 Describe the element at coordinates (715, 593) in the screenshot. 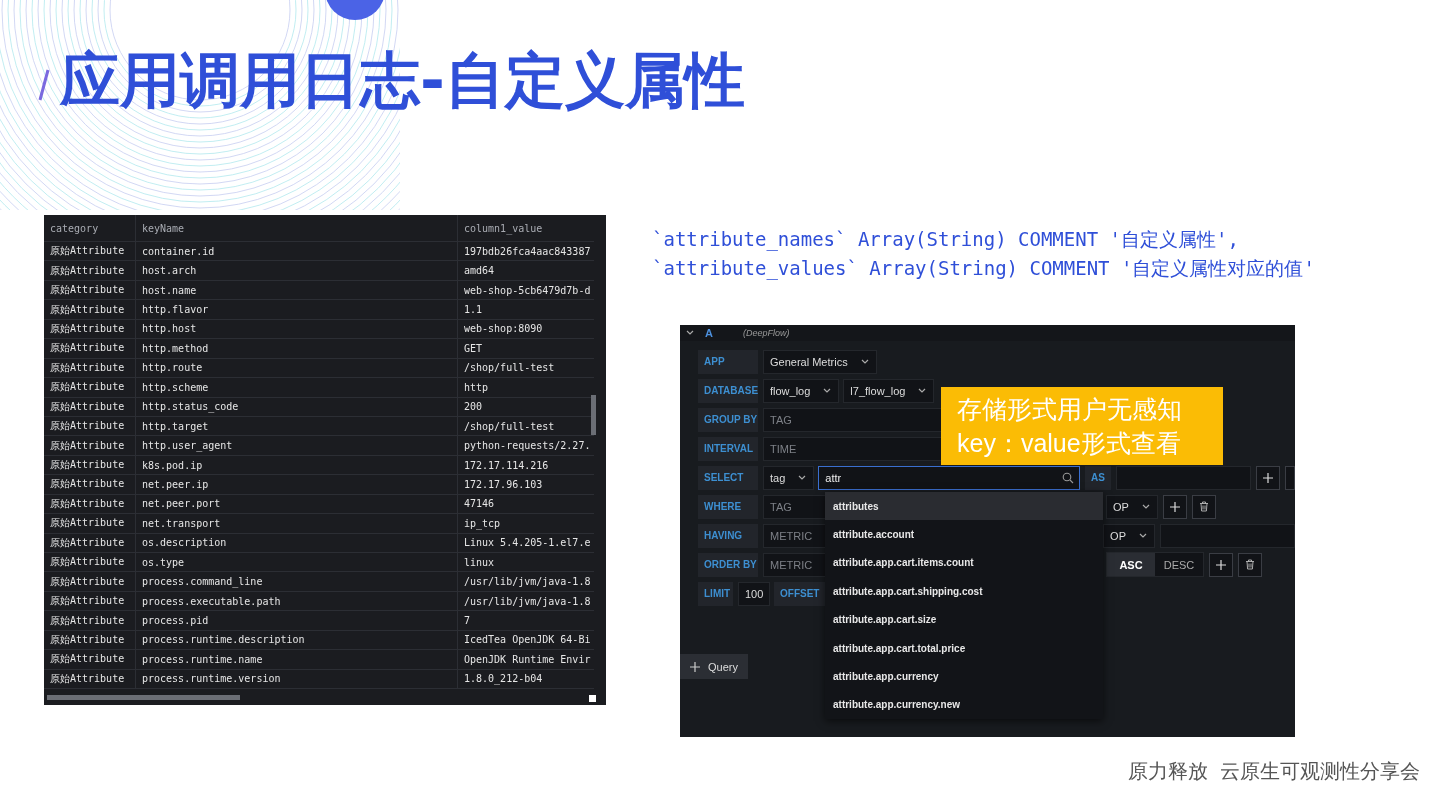

I see `clause-label: LIMIT` at that location.